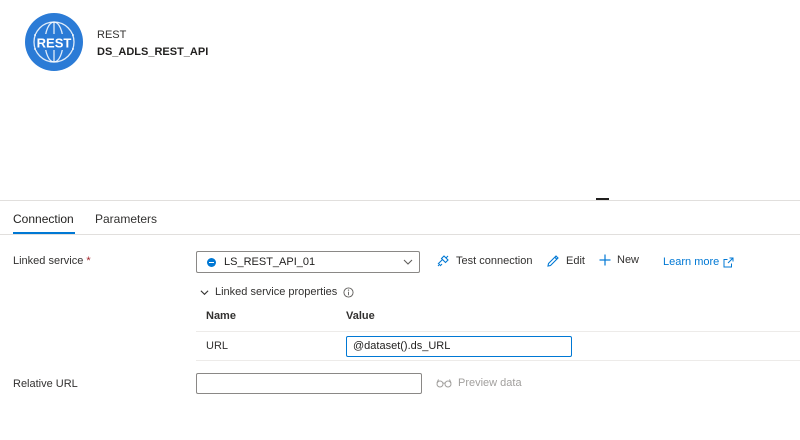 The height and width of the screenshot is (440, 800). I want to click on preview-data-label: Preview data, so click(490, 383).